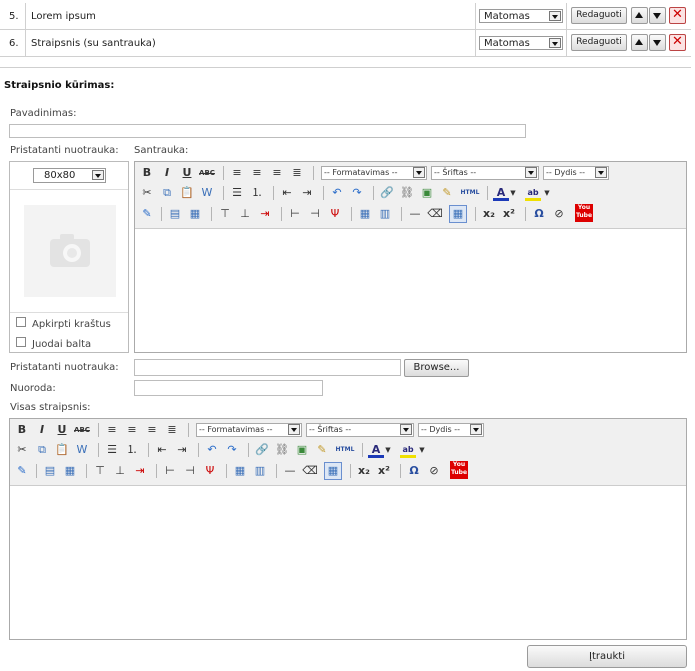 The width and height of the screenshot is (695, 671). Describe the element at coordinates (607, 656) in the screenshot. I see `submit-button: Įtraukti` at that location.